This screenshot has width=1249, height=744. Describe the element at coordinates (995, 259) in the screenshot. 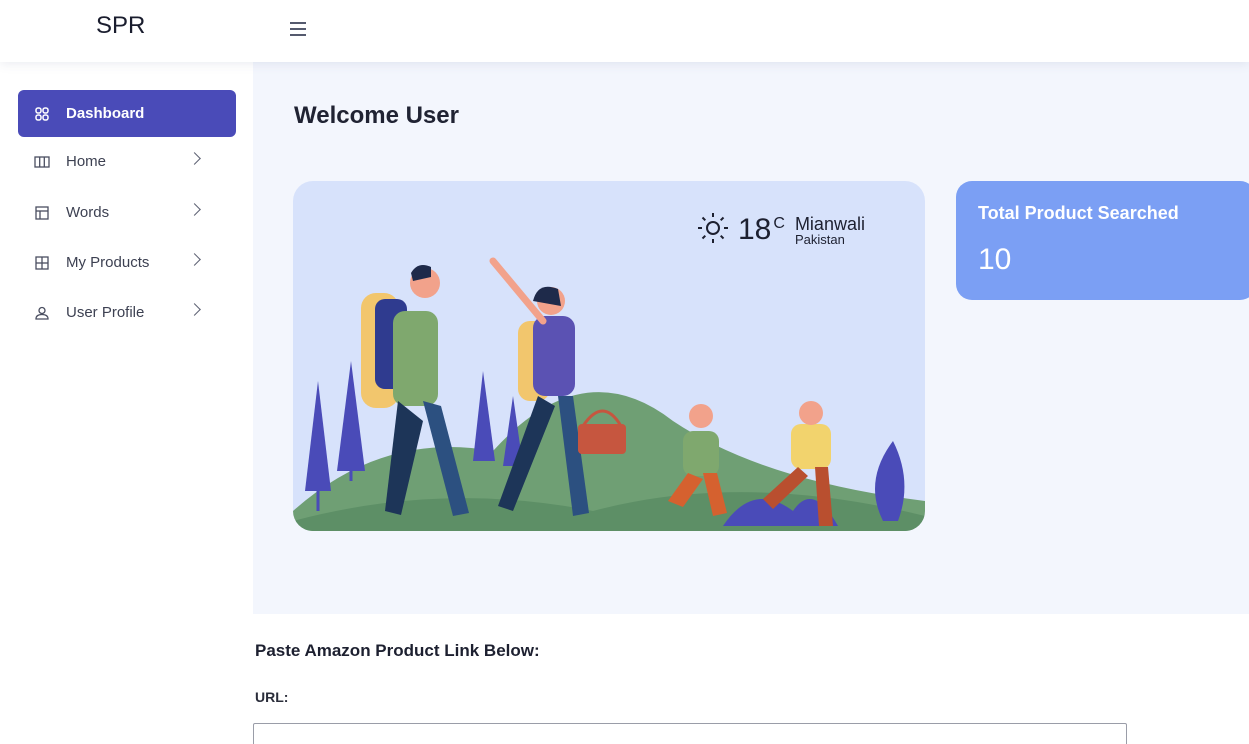

I see `stat-value: 10` at that location.